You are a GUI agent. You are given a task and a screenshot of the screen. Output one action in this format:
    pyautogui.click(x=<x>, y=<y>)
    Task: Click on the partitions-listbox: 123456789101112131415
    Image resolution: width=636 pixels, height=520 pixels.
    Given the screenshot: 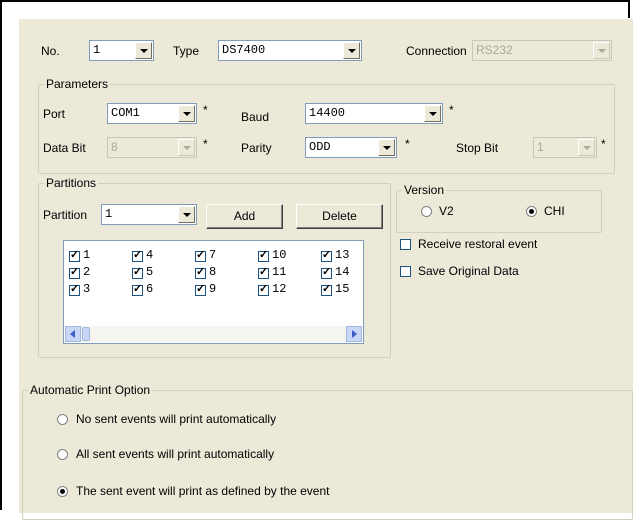 What is the action you would take?
    pyautogui.click(x=213, y=292)
    